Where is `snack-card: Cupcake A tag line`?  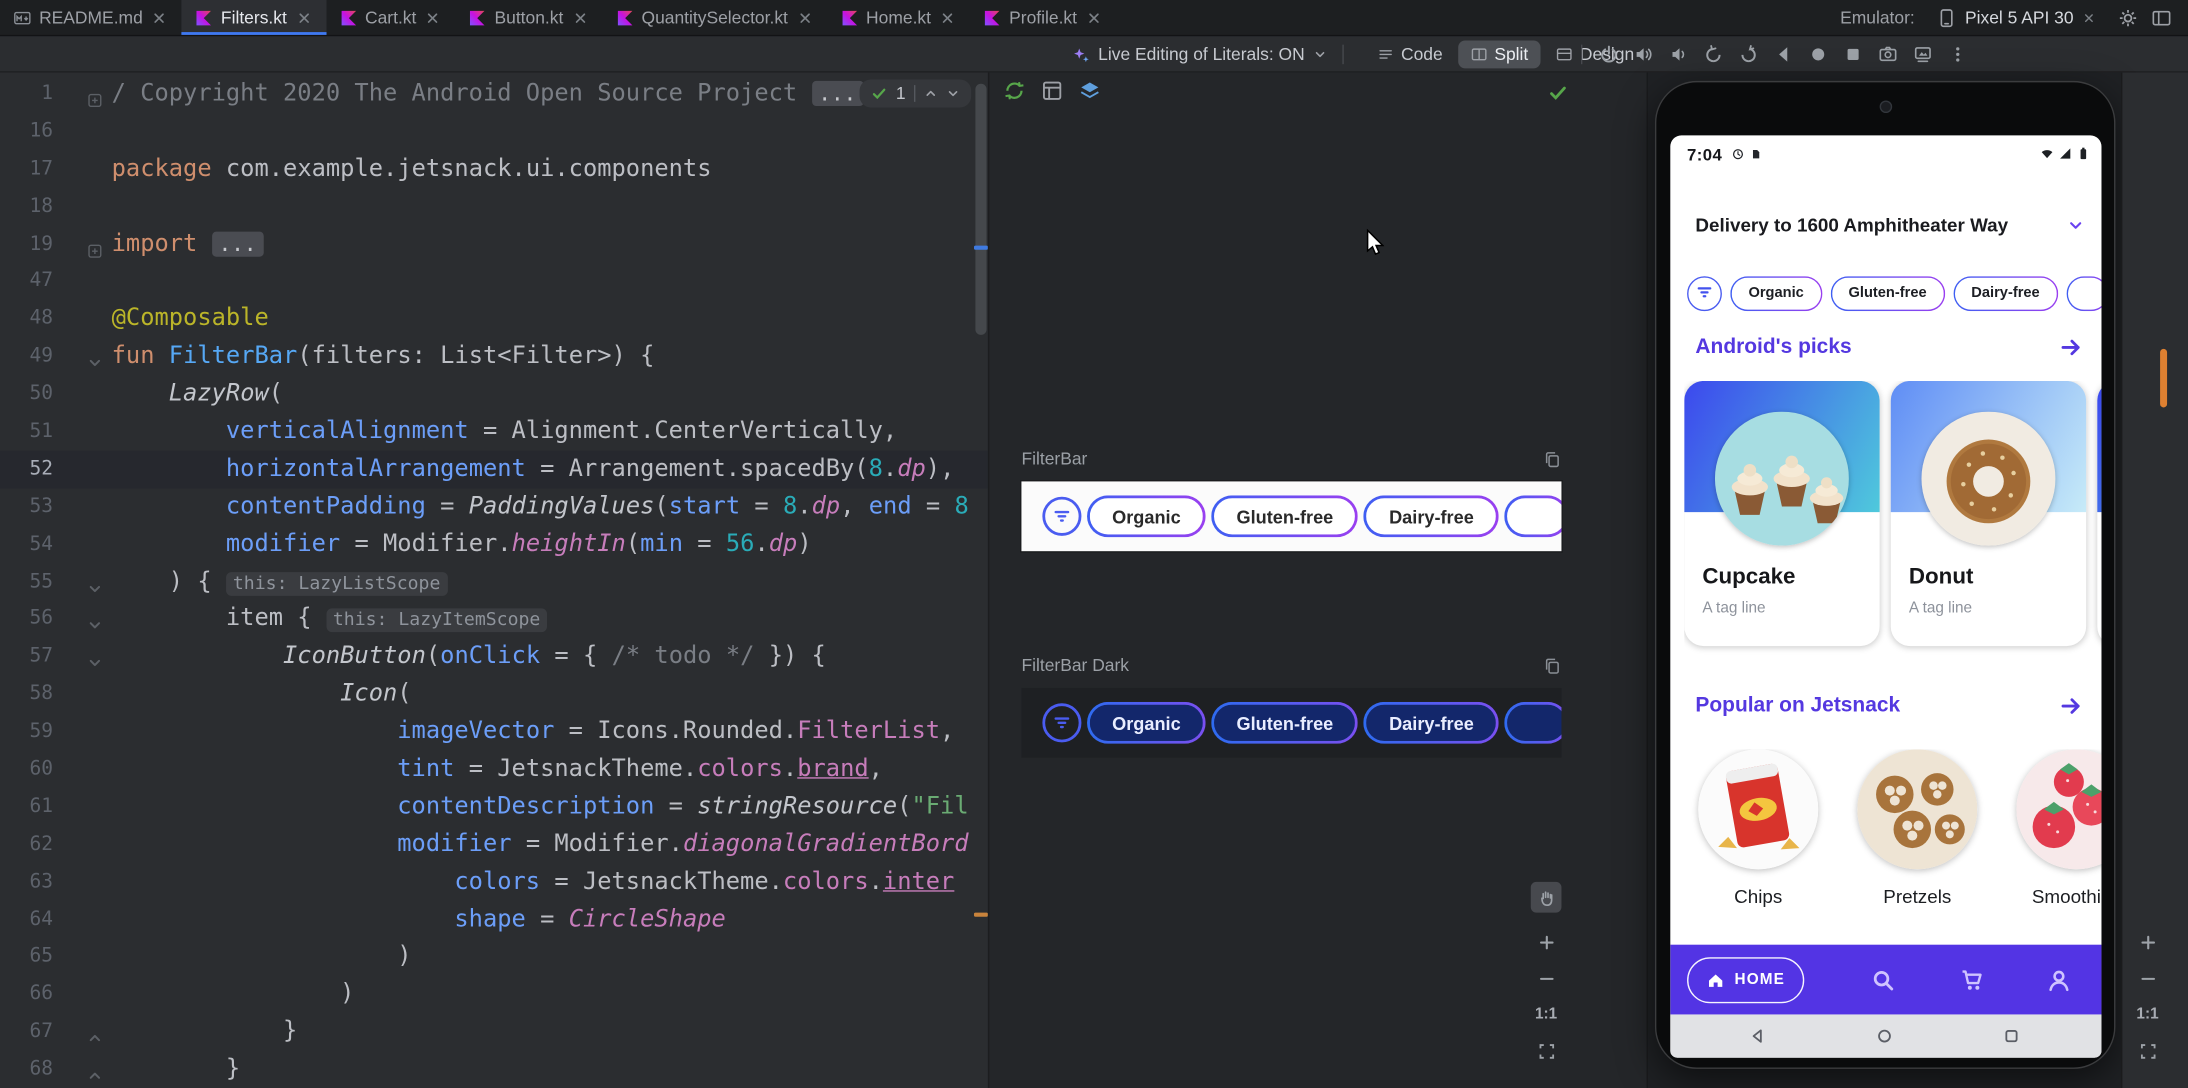
snack-card: Cupcake A tag line is located at coordinates (1782, 513).